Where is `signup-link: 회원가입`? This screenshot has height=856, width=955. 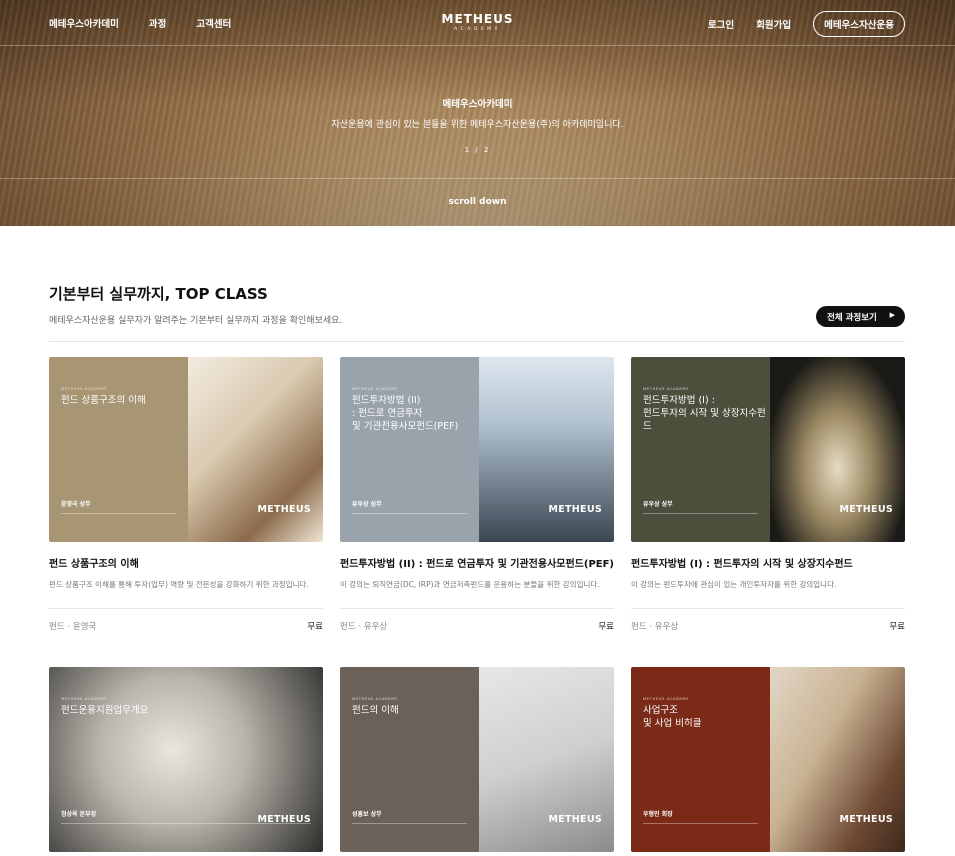 signup-link: 회원가입 is located at coordinates (773, 24).